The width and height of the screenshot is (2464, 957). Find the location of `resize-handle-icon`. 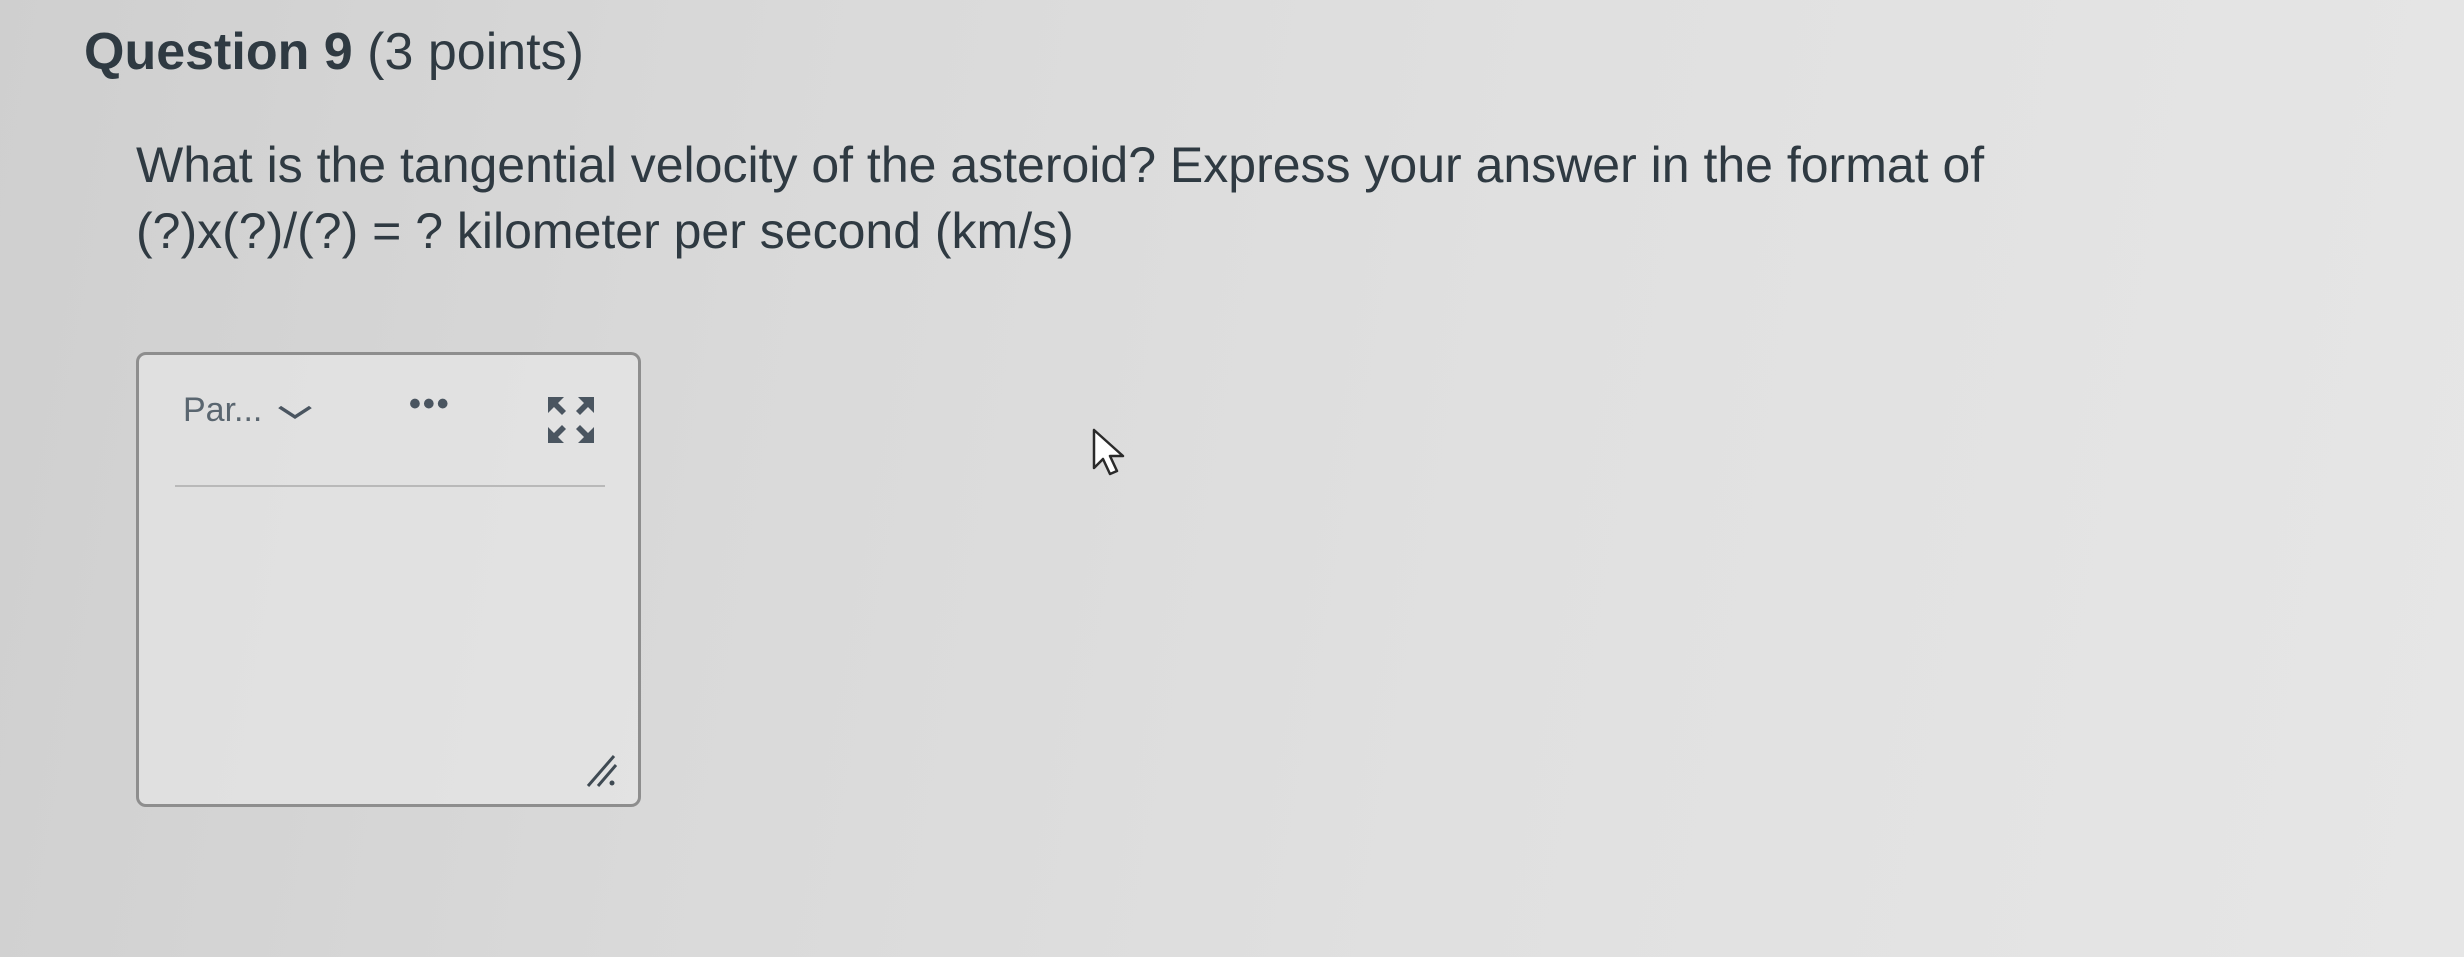

resize-handle-icon is located at coordinates (602, 771).